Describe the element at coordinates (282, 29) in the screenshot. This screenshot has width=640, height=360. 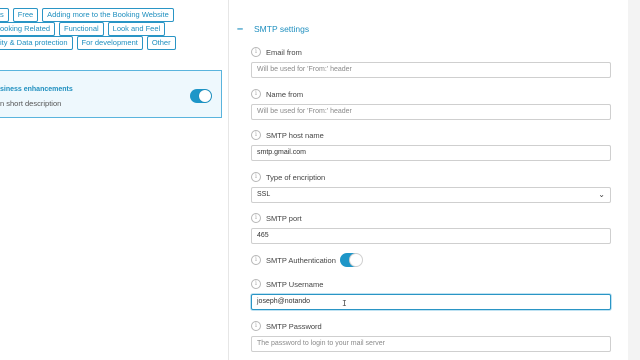
I see `section-title: SMTP settings` at that location.